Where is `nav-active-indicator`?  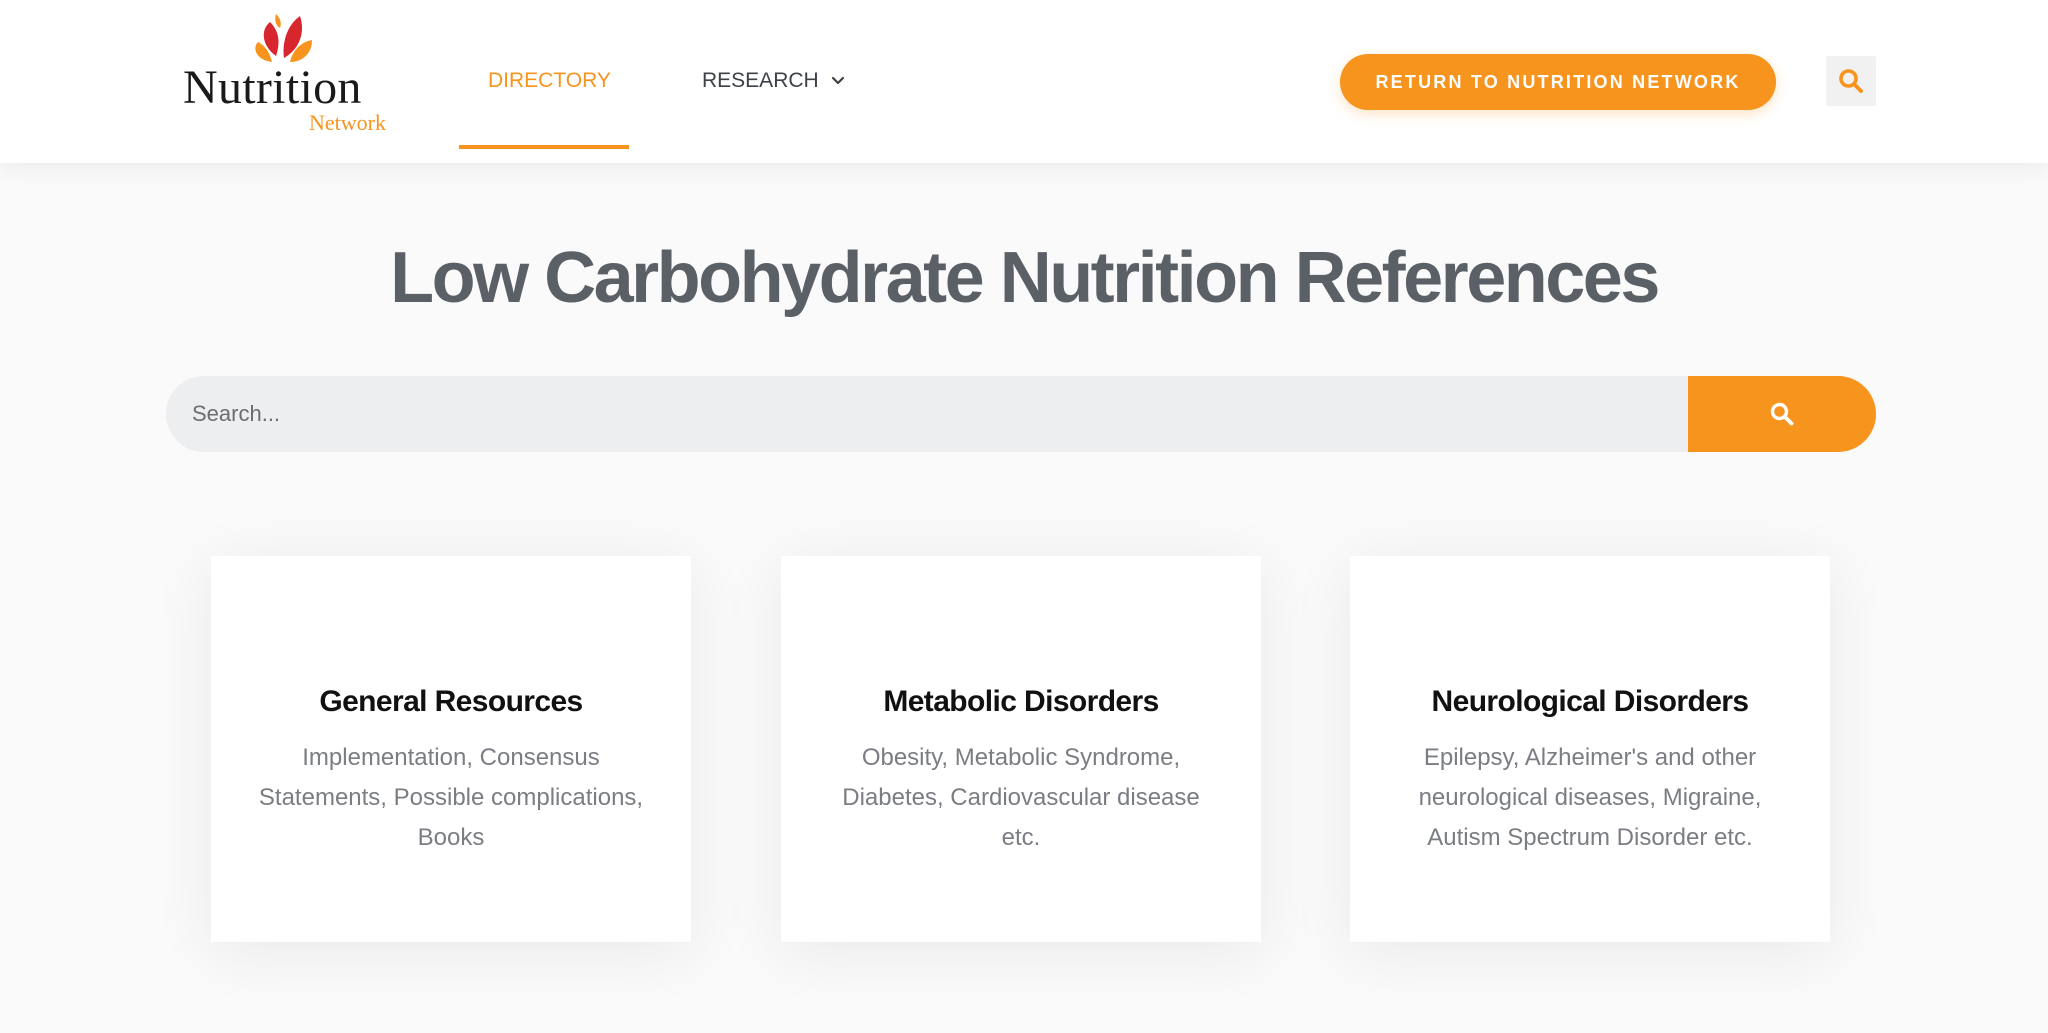
nav-active-indicator is located at coordinates (544, 147).